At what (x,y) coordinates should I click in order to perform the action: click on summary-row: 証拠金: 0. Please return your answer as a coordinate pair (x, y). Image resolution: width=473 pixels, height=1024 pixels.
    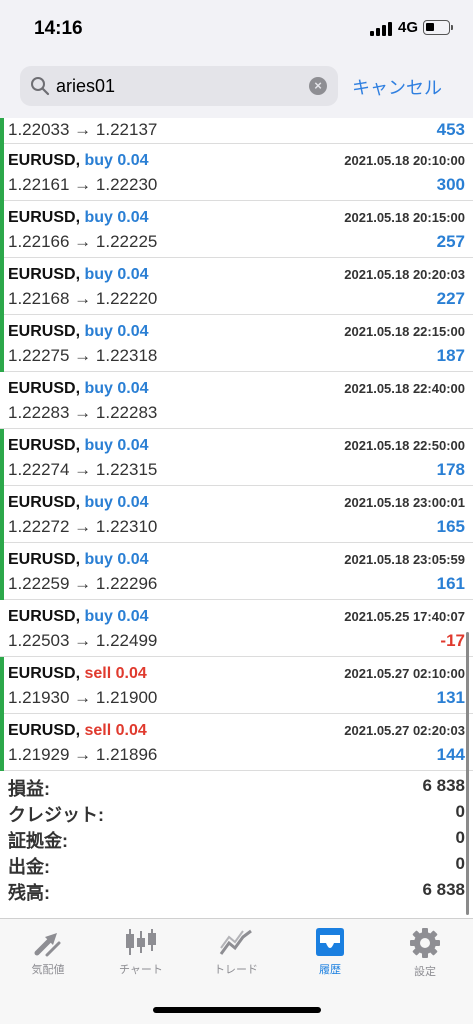
    Looking at the image, I should click on (236, 838).